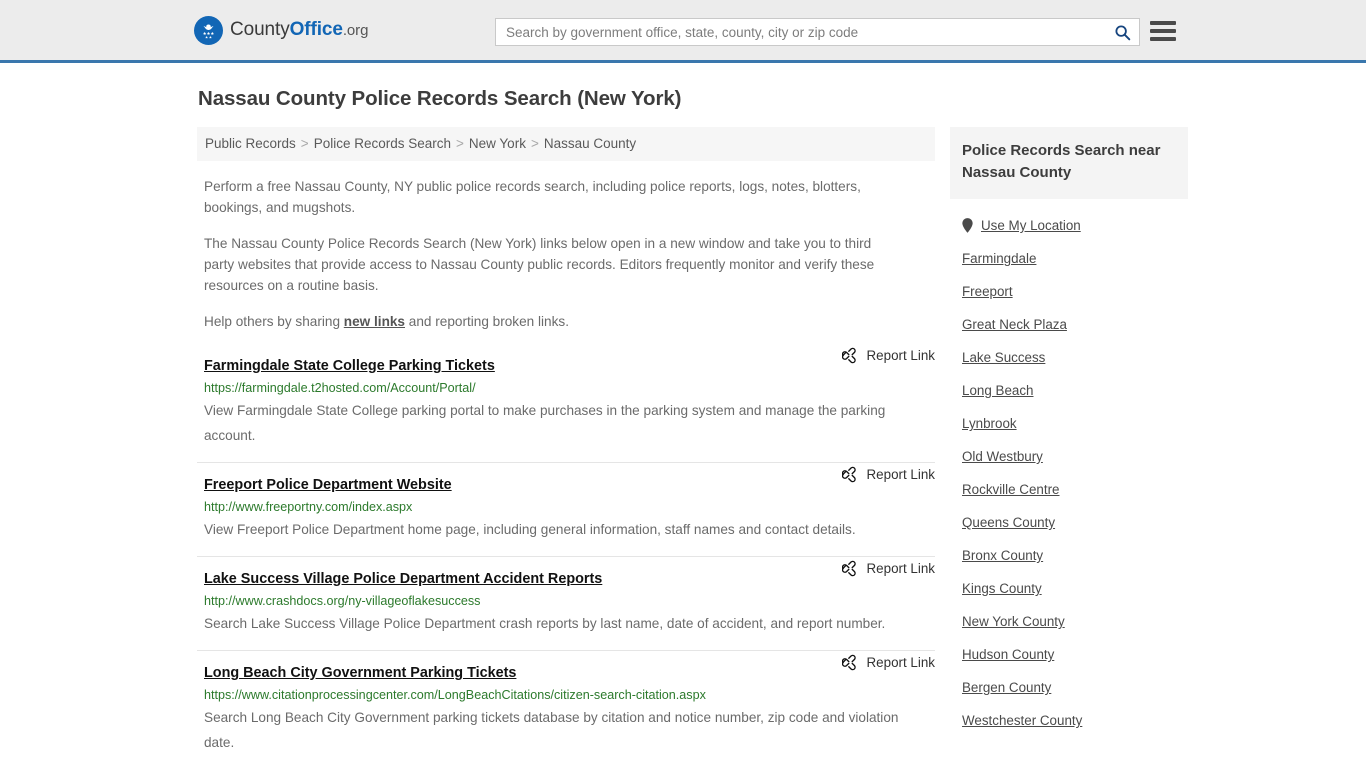 This screenshot has width=1366, height=768. What do you see at coordinates (1002, 555) in the screenshot?
I see `sidebar-link: Bronx County` at bounding box center [1002, 555].